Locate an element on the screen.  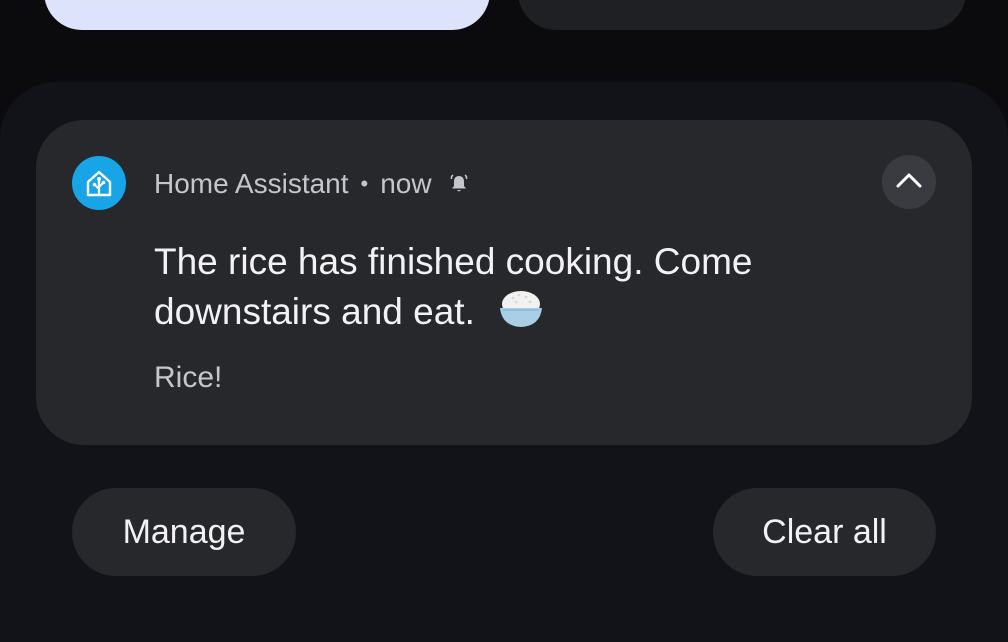
clear-all-button: Clear all is located at coordinates (824, 532).